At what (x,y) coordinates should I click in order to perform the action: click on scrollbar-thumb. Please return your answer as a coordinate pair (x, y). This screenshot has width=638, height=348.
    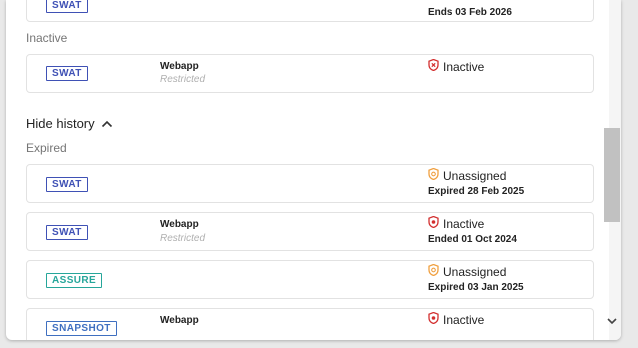
    Looking at the image, I should click on (612, 175).